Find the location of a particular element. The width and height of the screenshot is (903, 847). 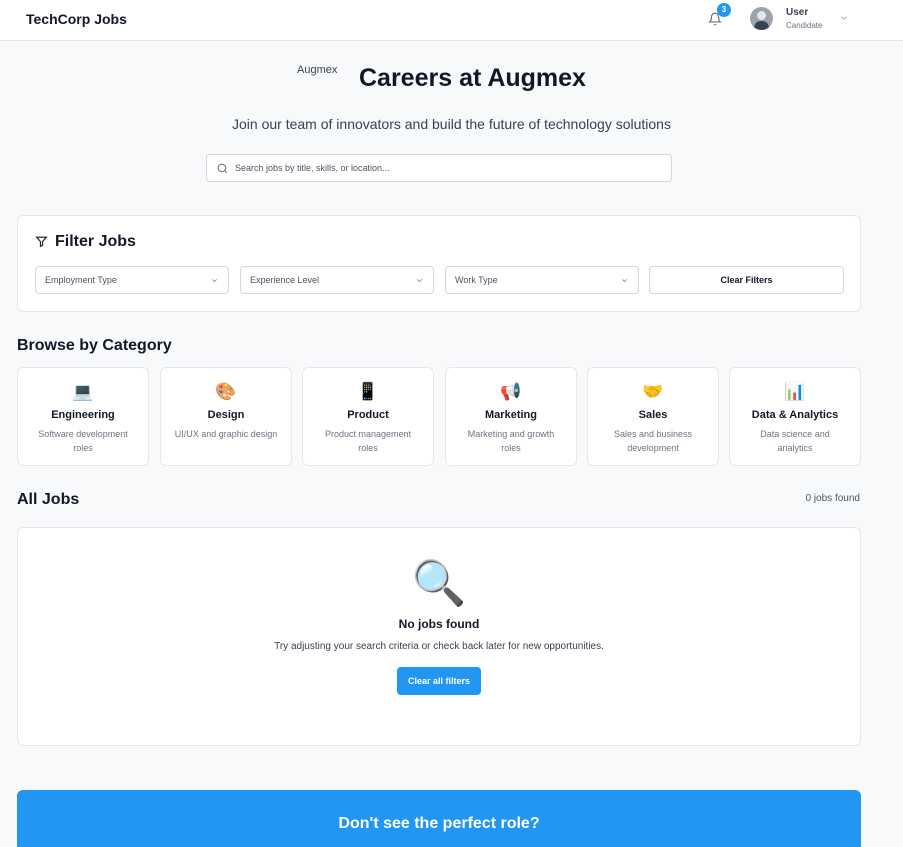

notification-badge: 3 is located at coordinates (724, 10).